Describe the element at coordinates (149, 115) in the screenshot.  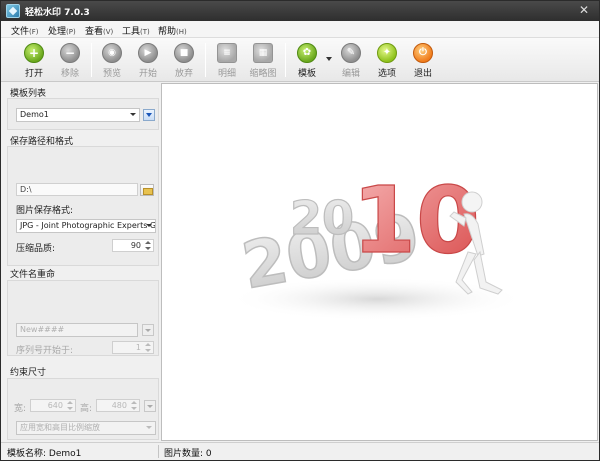
I see `template-load-button` at that location.